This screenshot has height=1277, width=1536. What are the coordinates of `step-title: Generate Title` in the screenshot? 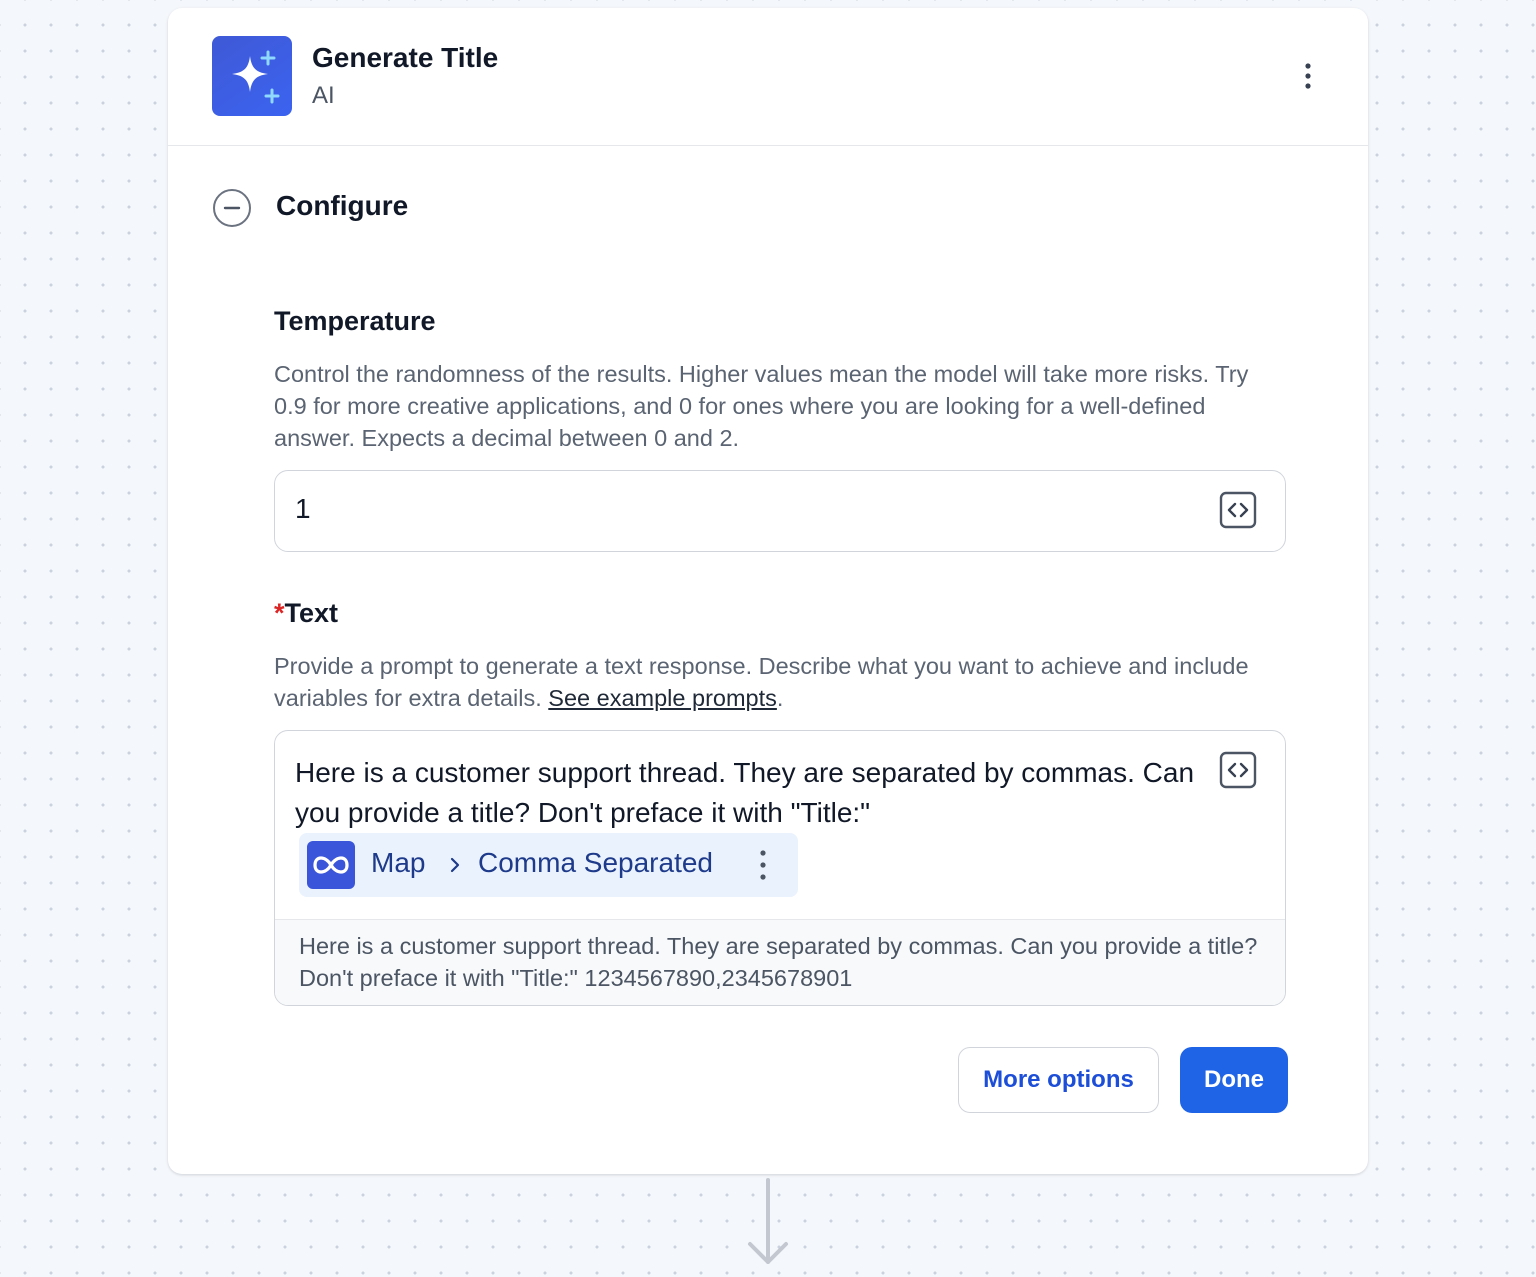 It's located at (405, 57).